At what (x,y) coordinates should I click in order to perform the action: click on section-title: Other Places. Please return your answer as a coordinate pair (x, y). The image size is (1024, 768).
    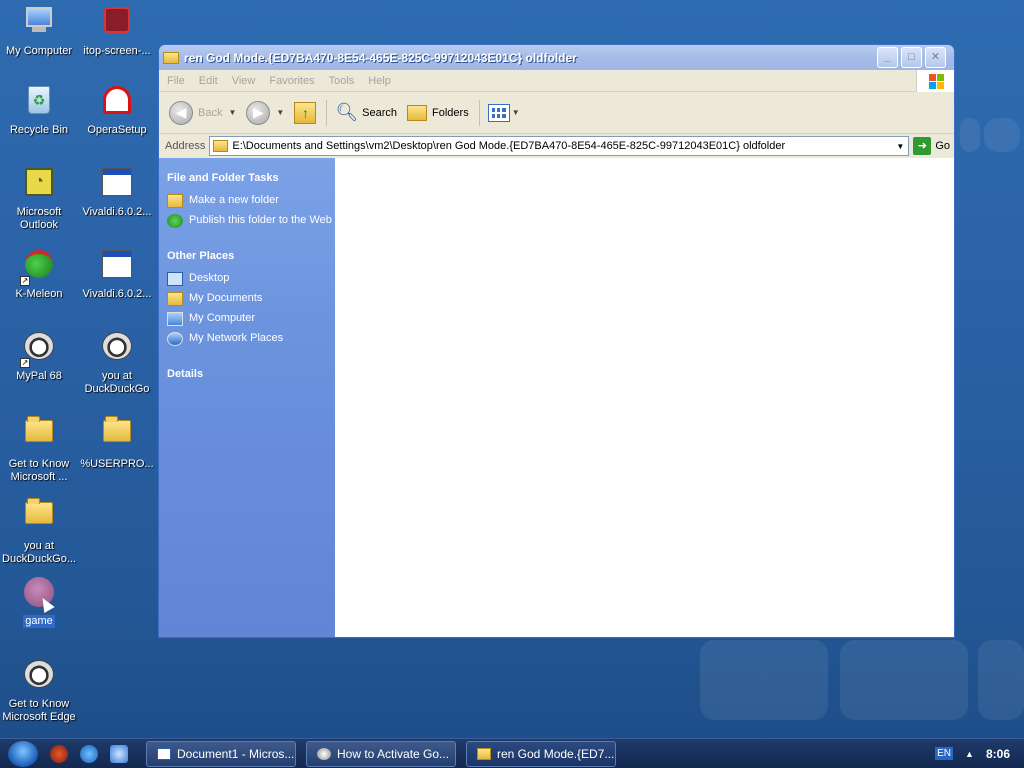
    Looking at the image, I should click on (251, 256).